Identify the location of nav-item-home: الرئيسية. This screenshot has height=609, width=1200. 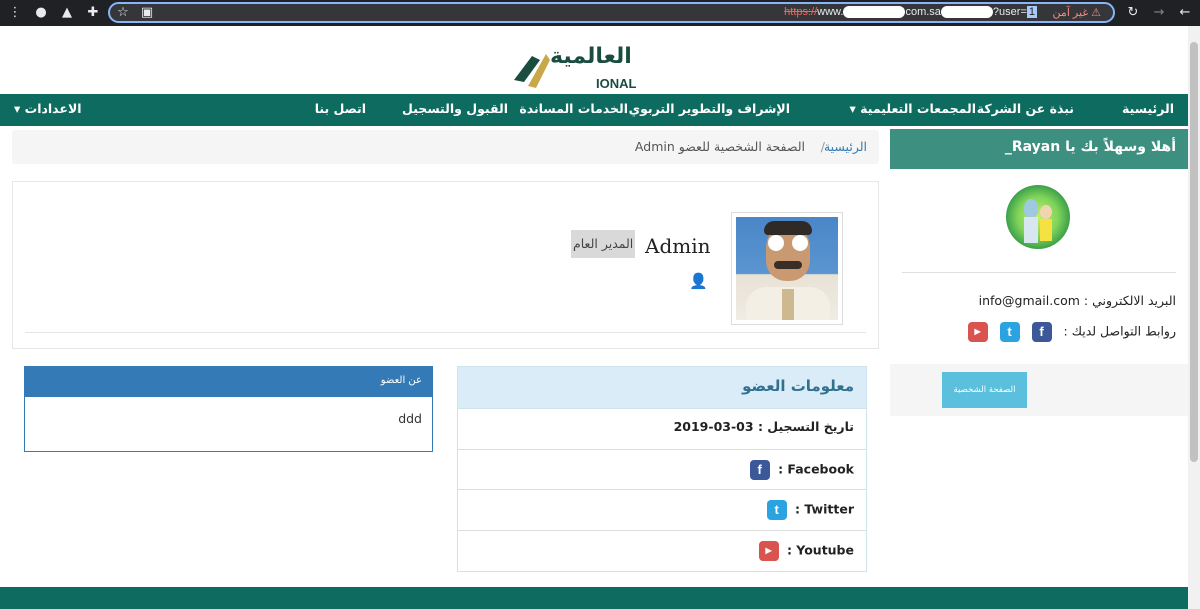
(1148, 108).